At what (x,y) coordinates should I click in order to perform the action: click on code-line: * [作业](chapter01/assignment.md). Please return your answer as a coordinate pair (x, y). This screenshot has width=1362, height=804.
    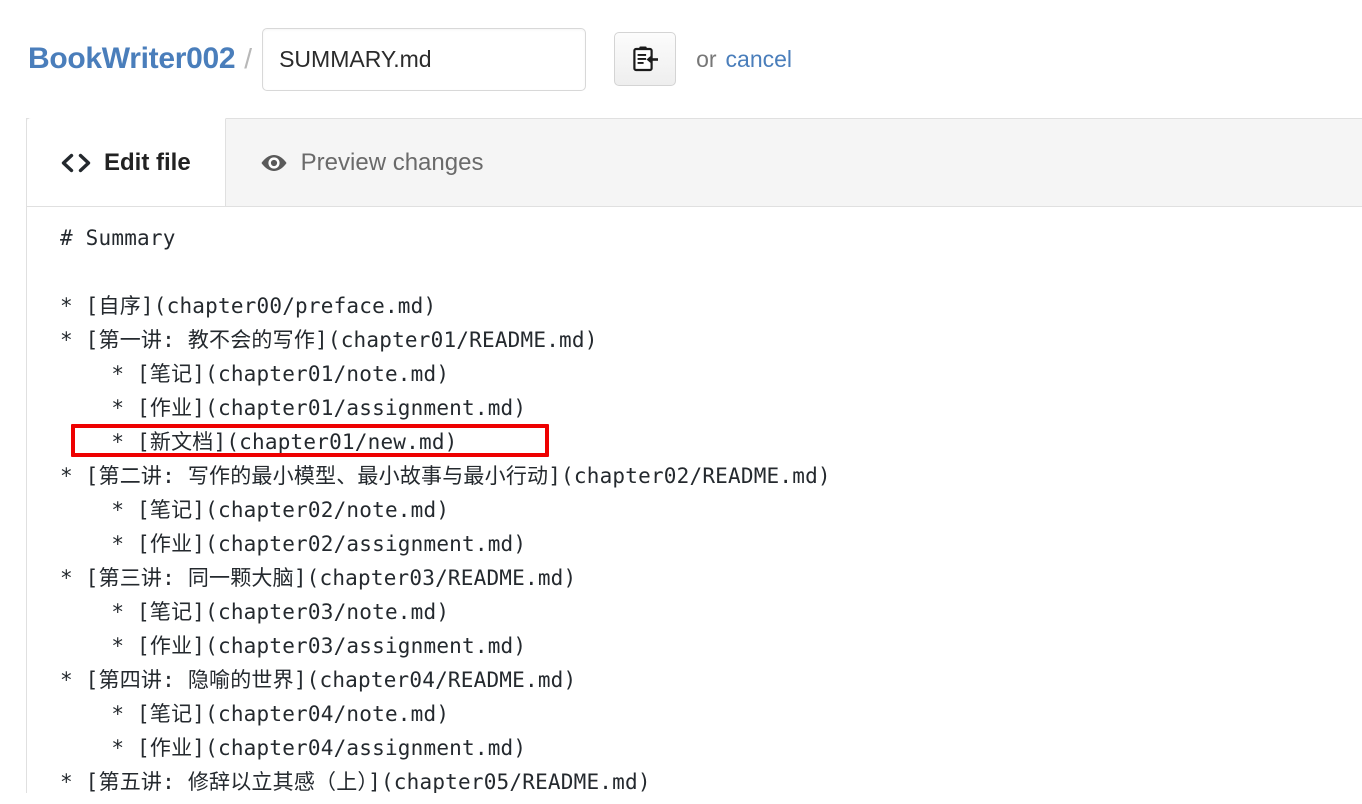
    Looking at the image, I should click on (293, 408).